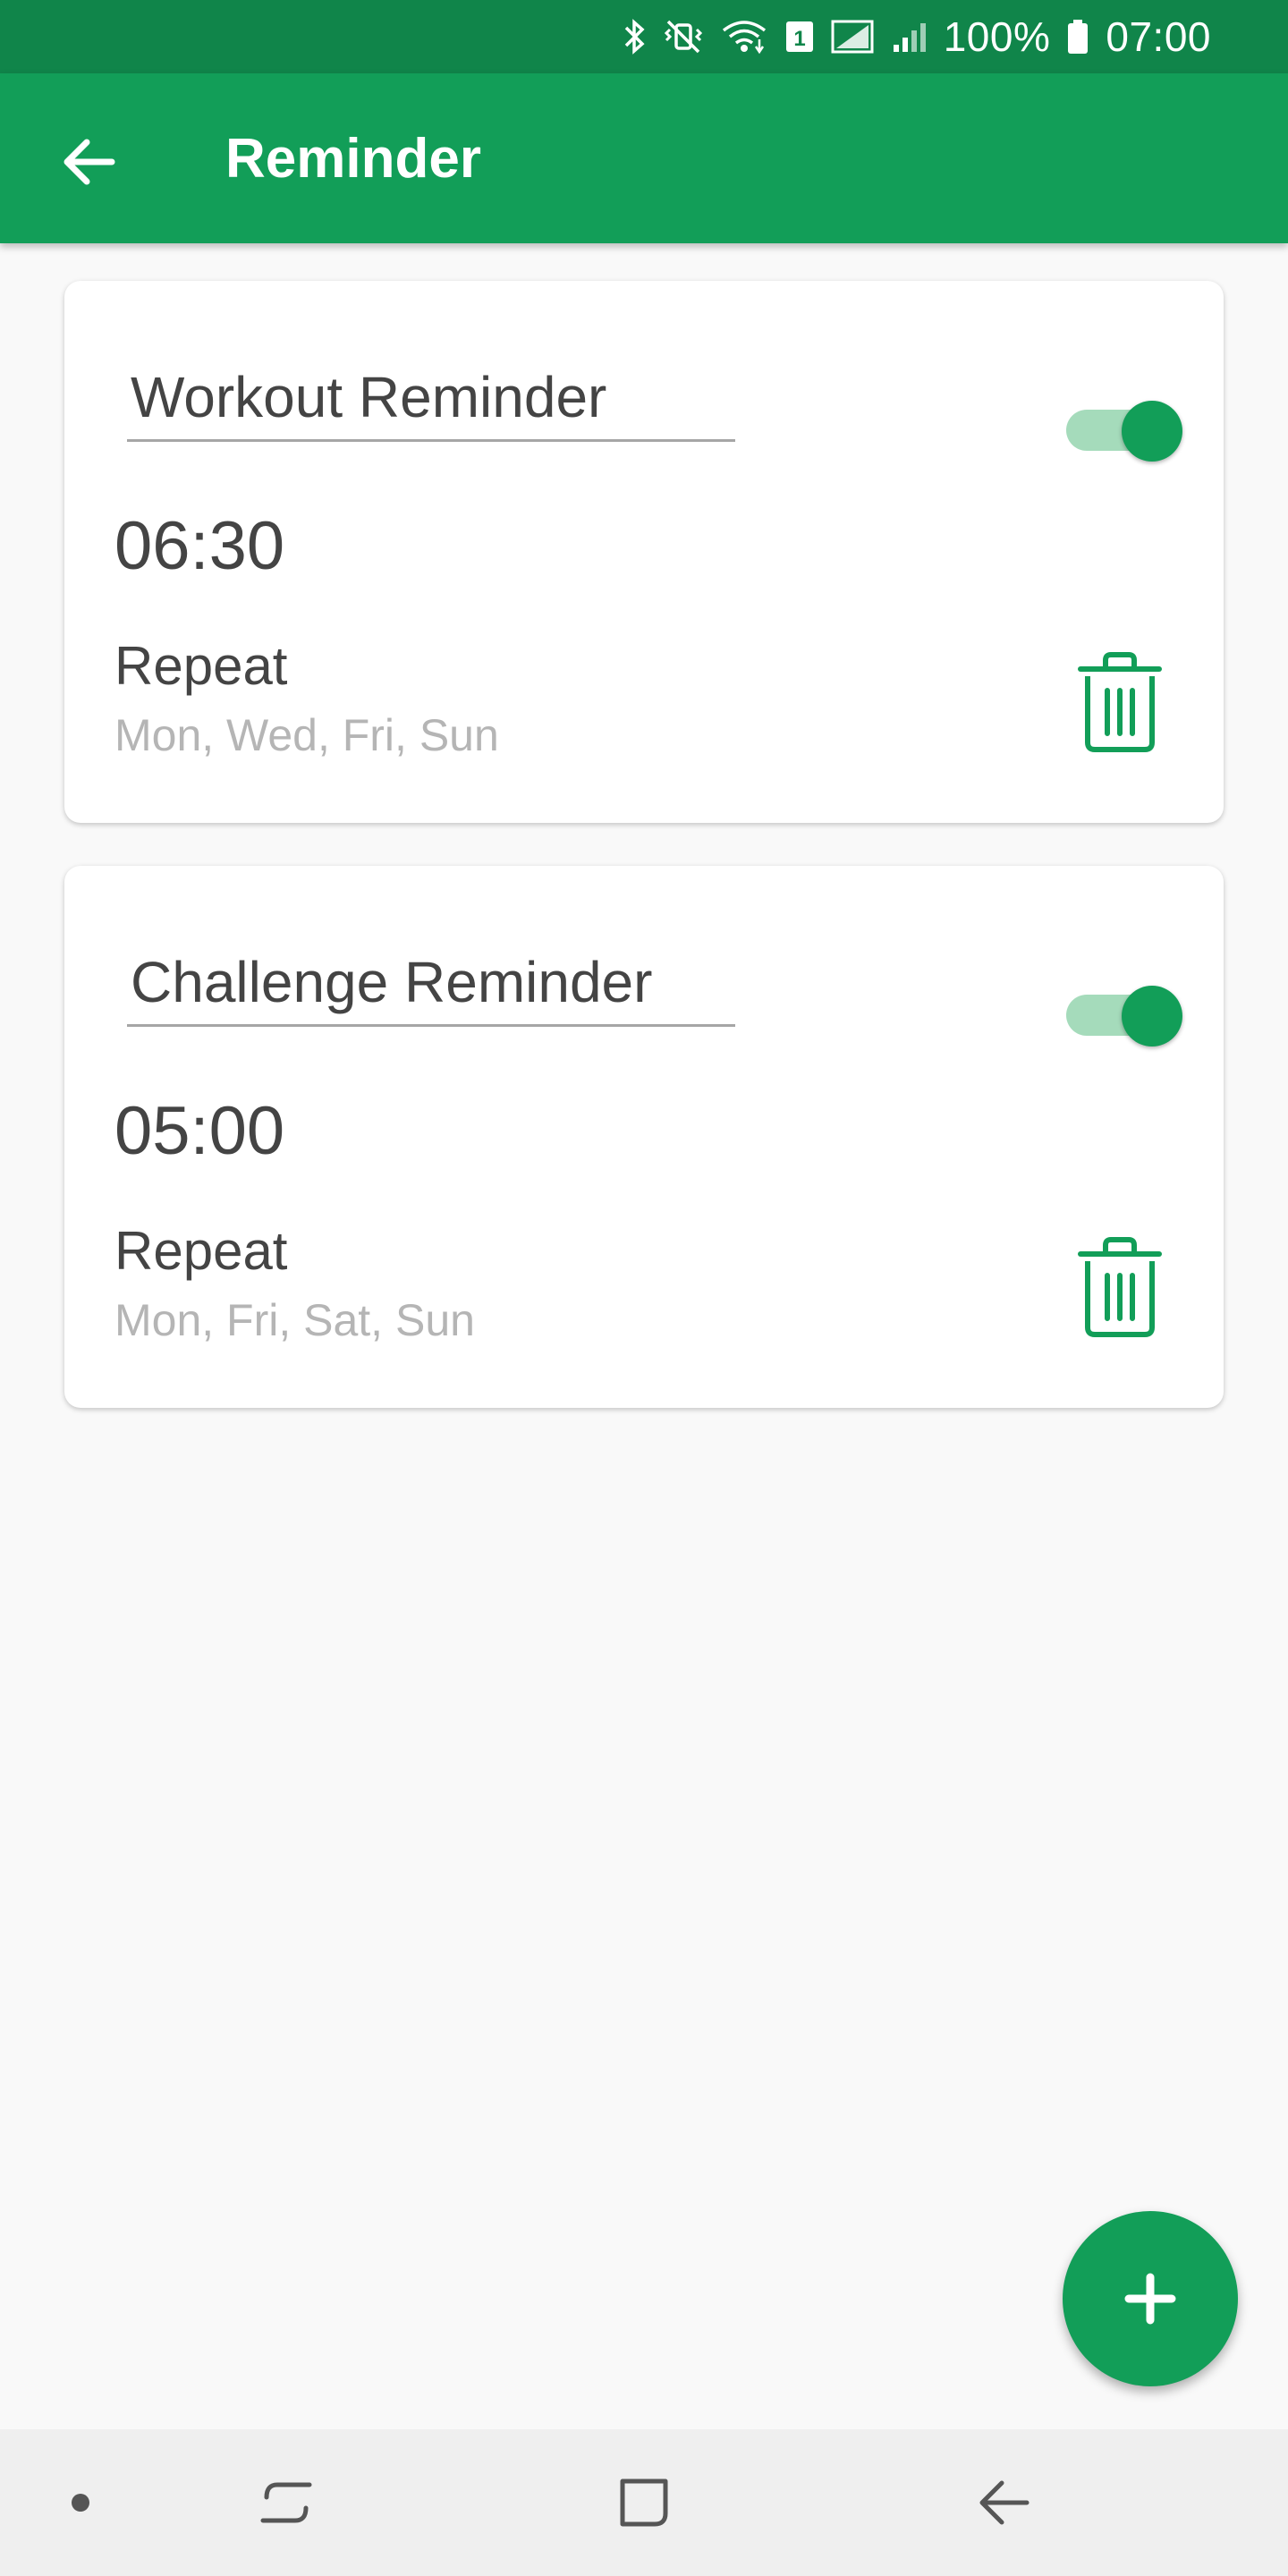  I want to click on battery-percent: 100%, so click(997, 36).